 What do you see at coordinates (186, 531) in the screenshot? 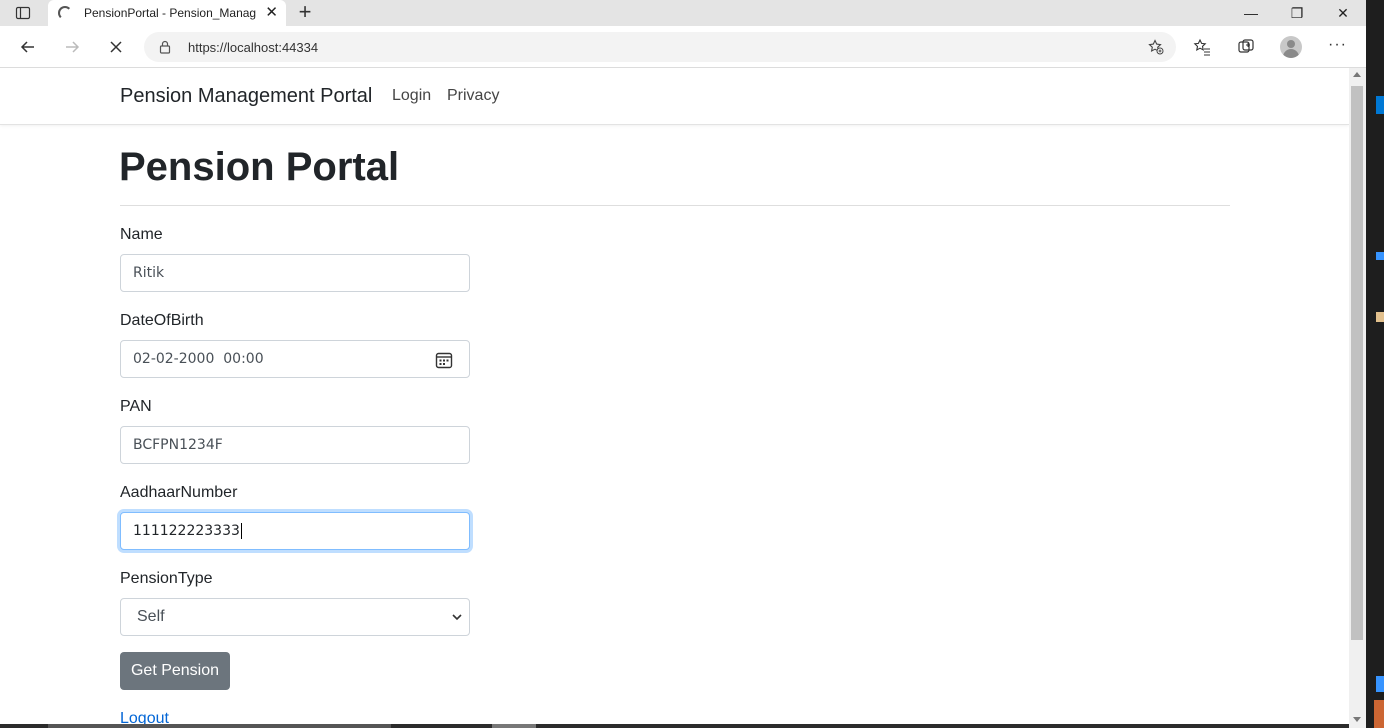
I see `aadhaar-input-value: 111122223333` at bounding box center [186, 531].